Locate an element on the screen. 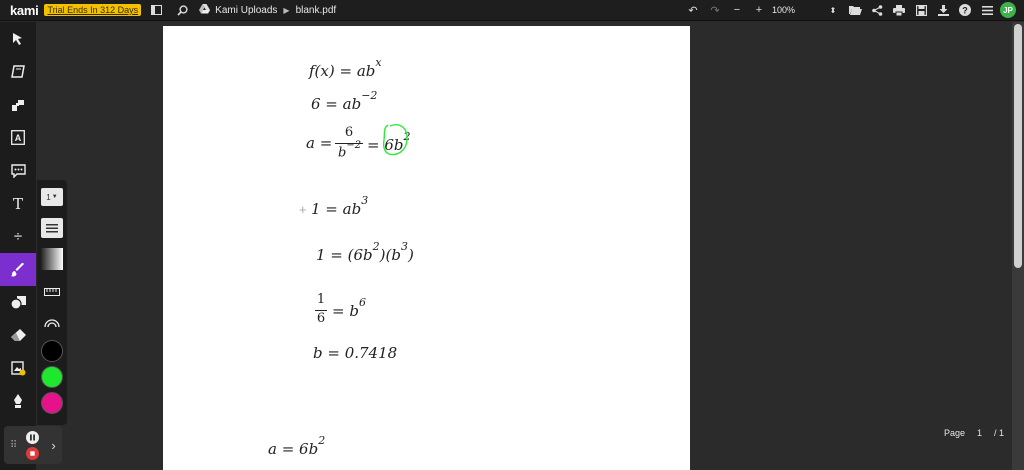  svg-text: A is located at coordinates (18, 138).